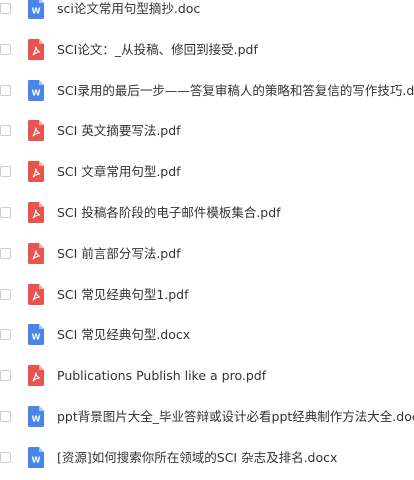  What do you see at coordinates (207, 336) in the screenshot?
I see `file-row: W SCI 常见经典句型.docx` at bounding box center [207, 336].